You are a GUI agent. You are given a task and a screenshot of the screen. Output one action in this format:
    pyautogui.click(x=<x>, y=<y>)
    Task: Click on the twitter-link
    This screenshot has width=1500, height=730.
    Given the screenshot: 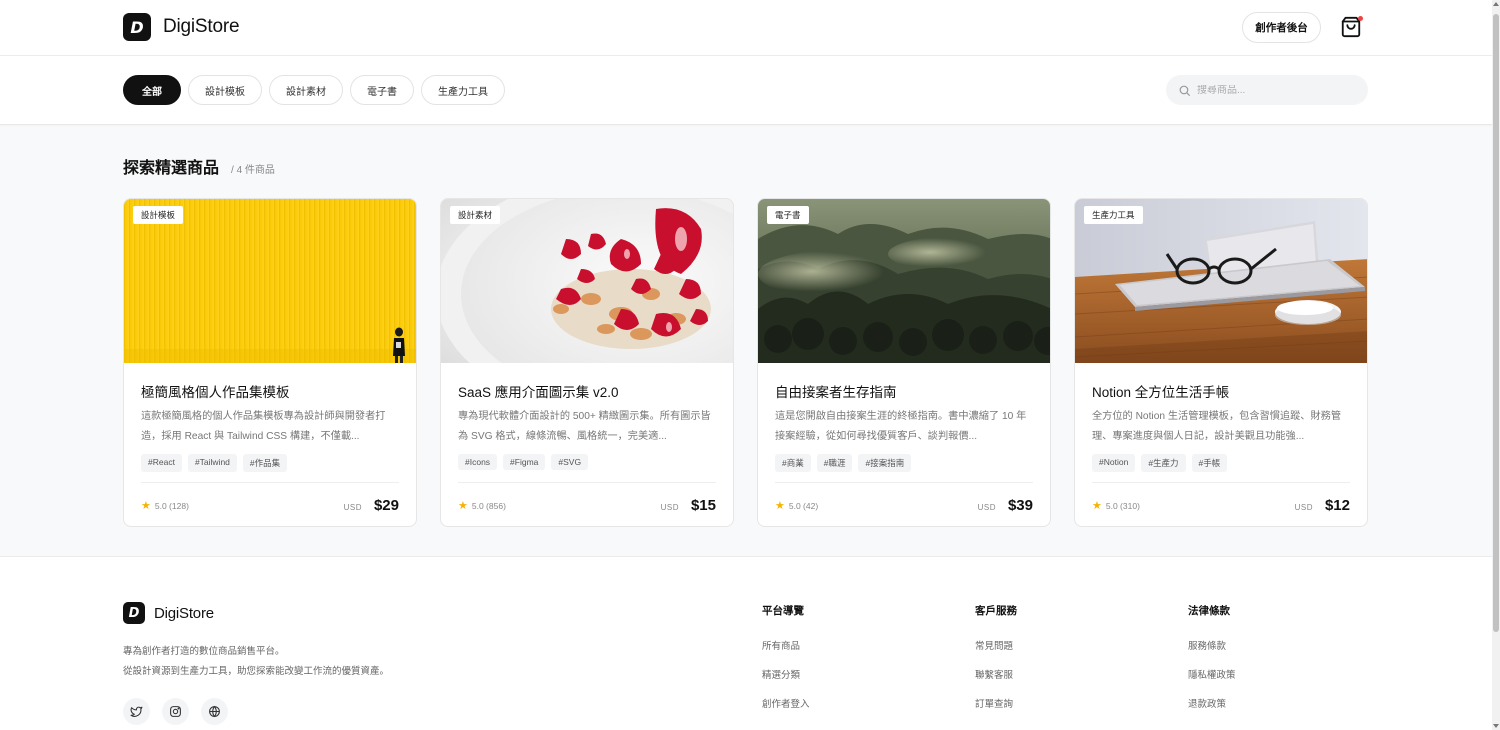 What is the action you would take?
    pyautogui.click(x=136, y=711)
    